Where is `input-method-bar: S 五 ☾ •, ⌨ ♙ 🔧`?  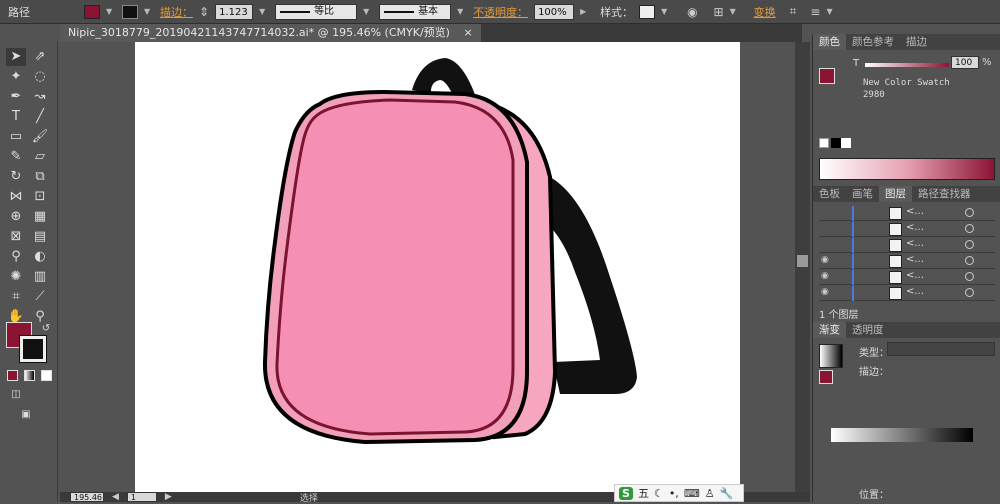 input-method-bar: S 五 ☾ •, ⌨ ♙ 🔧 is located at coordinates (679, 493).